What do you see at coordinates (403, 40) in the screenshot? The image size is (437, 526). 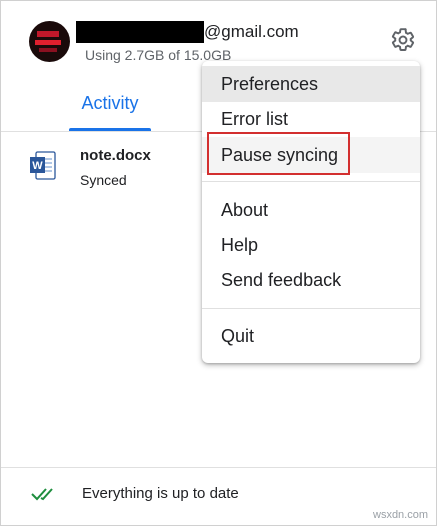 I see `gear-icon` at bounding box center [403, 40].